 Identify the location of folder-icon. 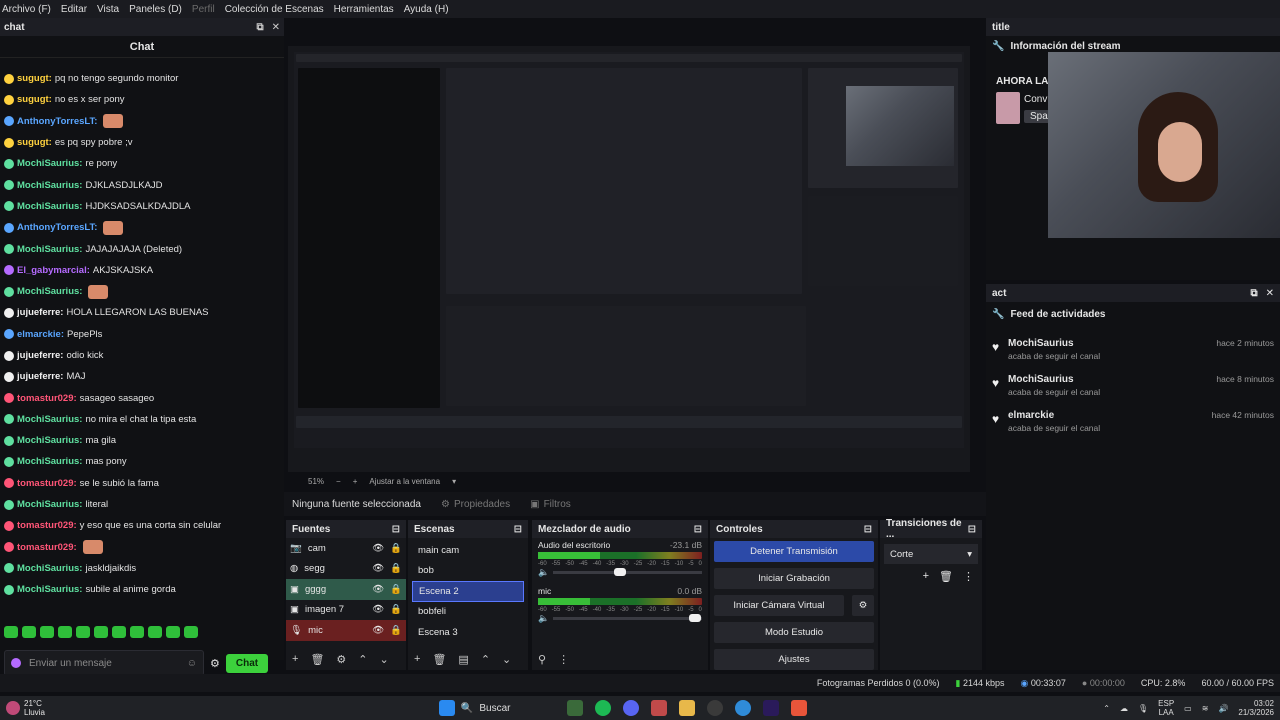
(686, 708).